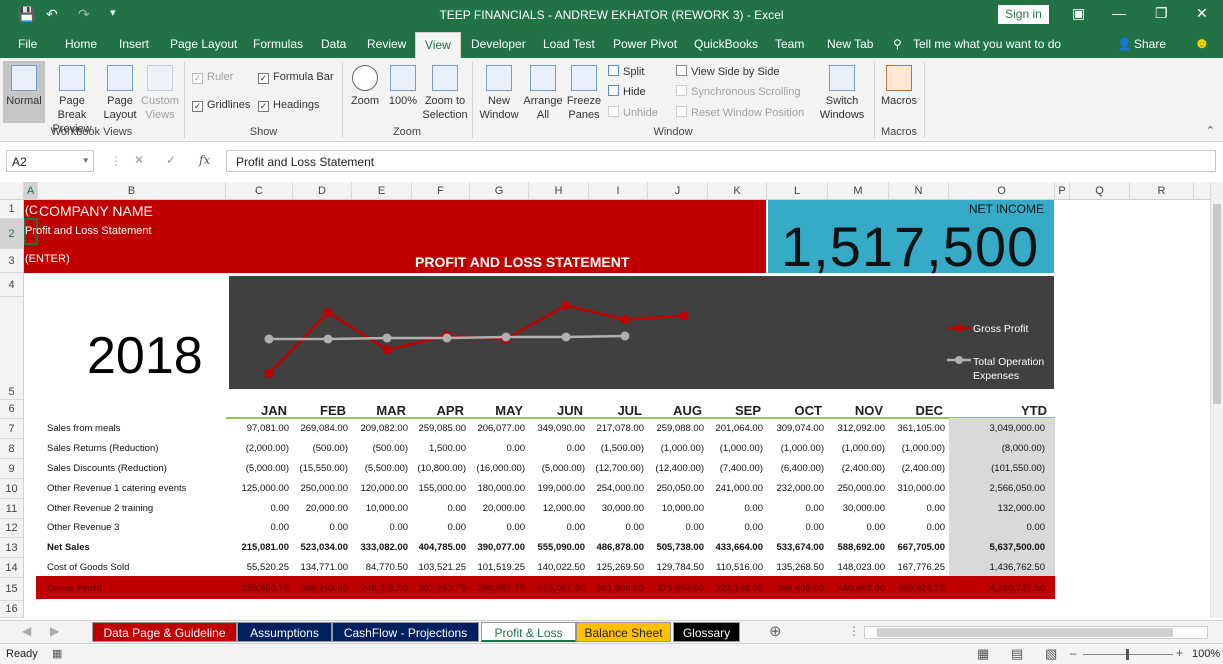 This screenshot has width=1223, height=664. Describe the element at coordinates (257, 488) in the screenshot. I see `value-cell: 125,000.00` at that location.